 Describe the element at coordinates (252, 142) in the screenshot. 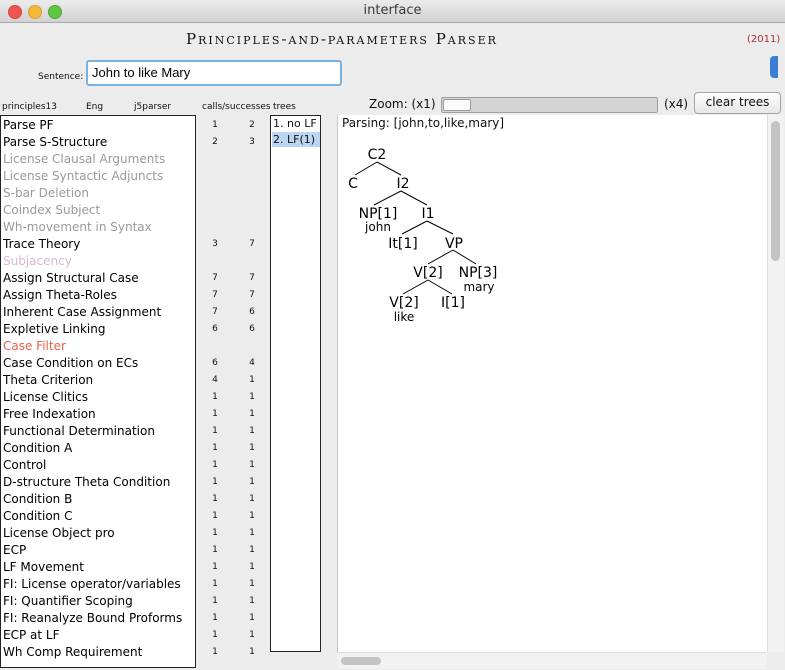

I see `successes-count: 3` at that location.